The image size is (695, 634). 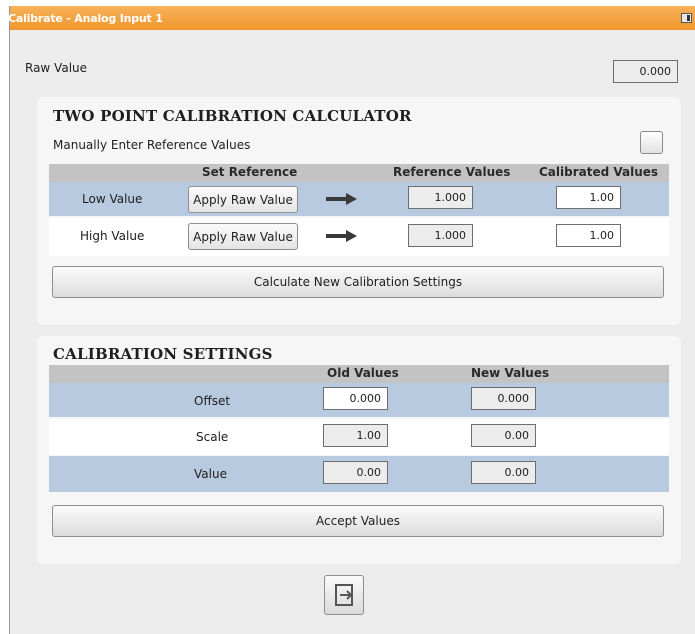 What do you see at coordinates (163, 354) in the screenshot?
I see `settings-title: CALIBRATION SETTINGS` at bounding box center [163, 354].